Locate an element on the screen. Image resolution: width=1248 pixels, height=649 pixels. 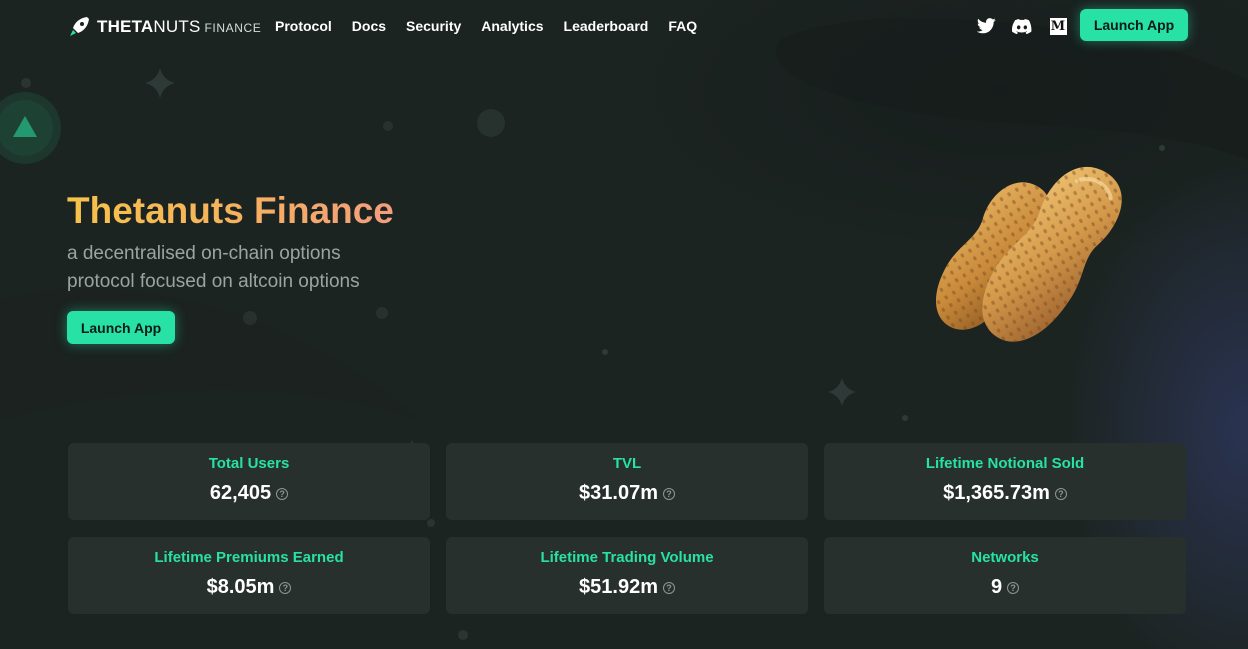
stat-value-row: $51.92m ? is located at coordinates (627, 587).